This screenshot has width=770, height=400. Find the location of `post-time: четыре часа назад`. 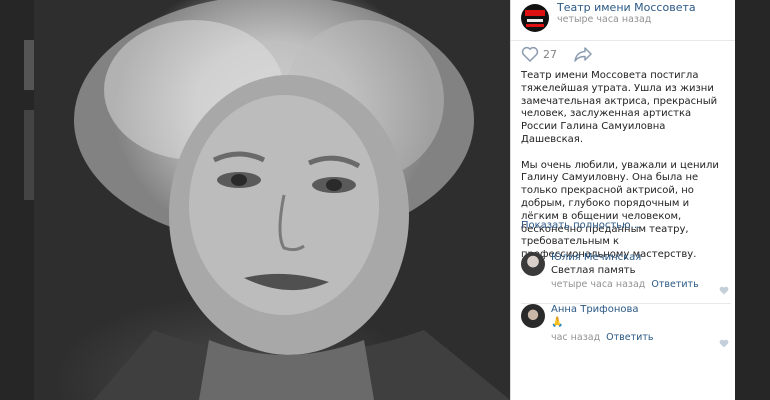

post-time: четыре часа назад is located at coordinates (604, 19).